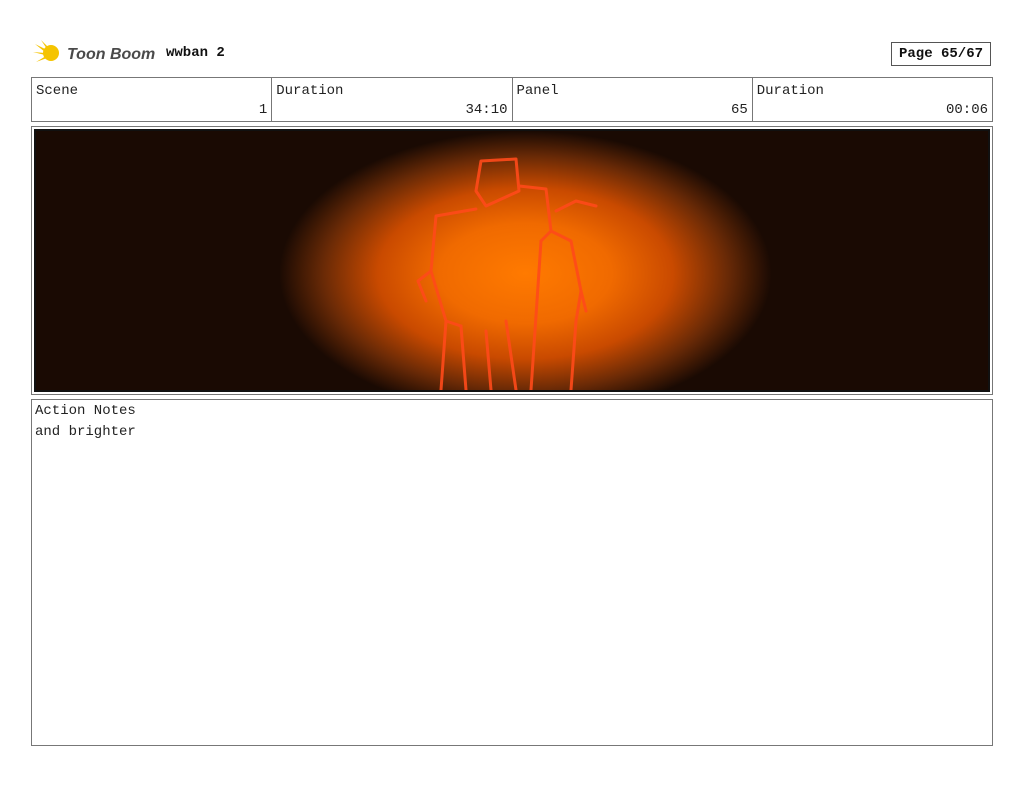 The height and width of the screenshot is (793, 1024). What do you see at coordinates (739, 110) in the screenshot?
I see `panel-value: 65` at bounding box center [739, 110].